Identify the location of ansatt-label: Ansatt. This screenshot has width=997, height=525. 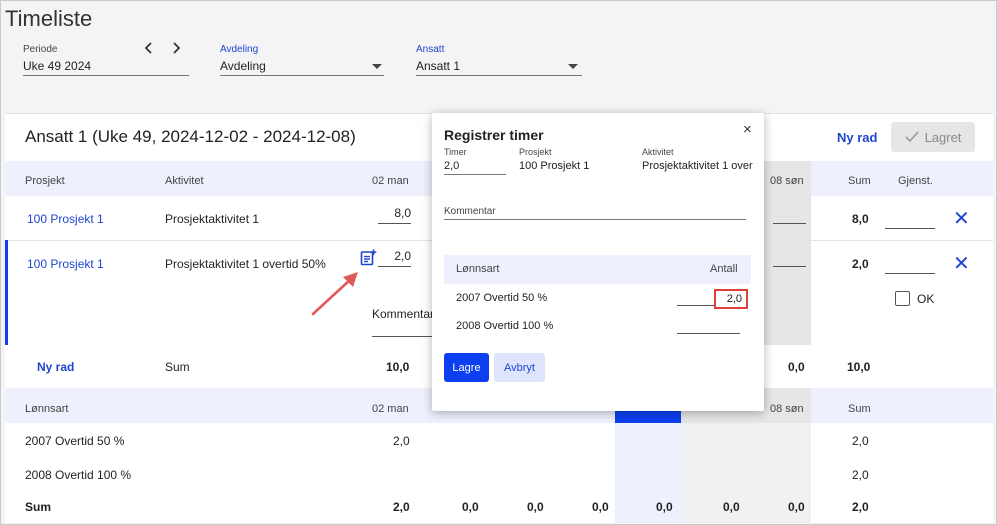
(430, 49).